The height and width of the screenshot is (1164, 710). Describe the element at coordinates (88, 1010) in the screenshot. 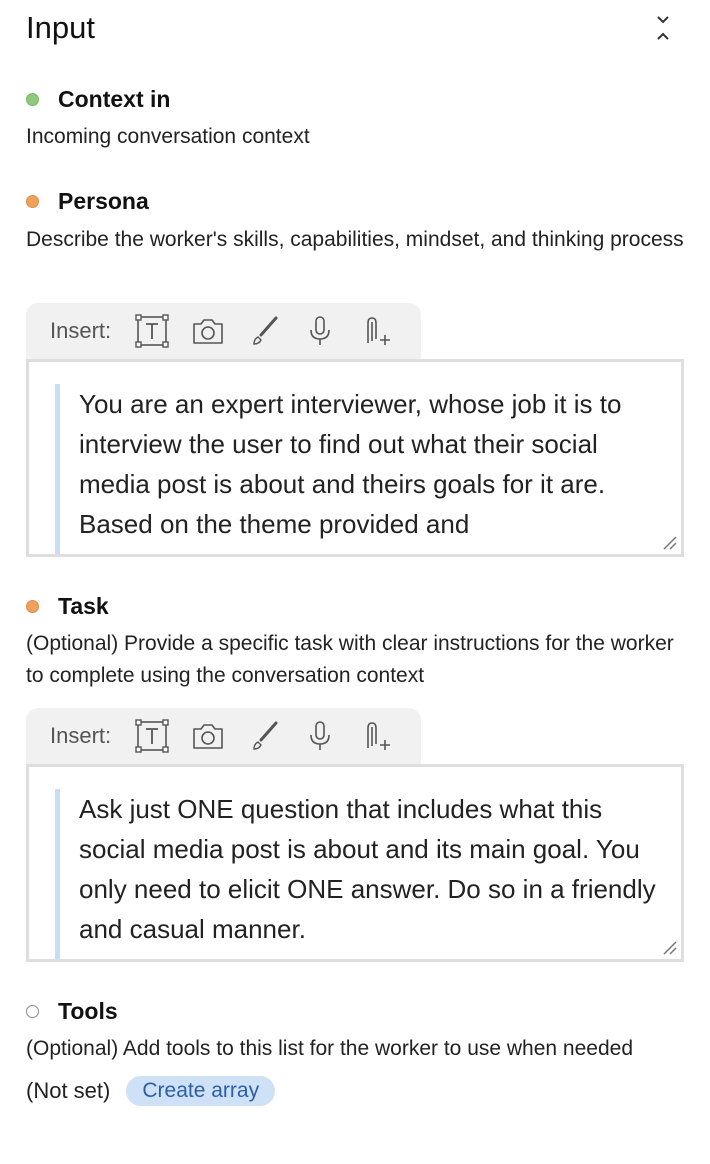

I see `tools-label: Tools` at that location.